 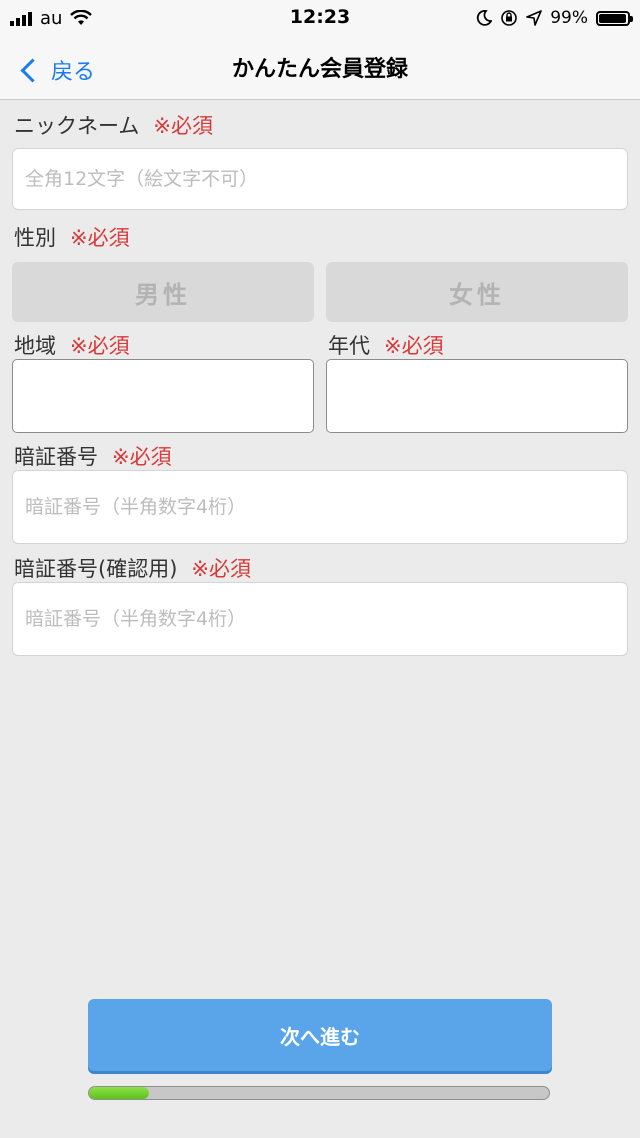 I want to click on pin-label-text: 暗証番号, so click(x=56, y=457).